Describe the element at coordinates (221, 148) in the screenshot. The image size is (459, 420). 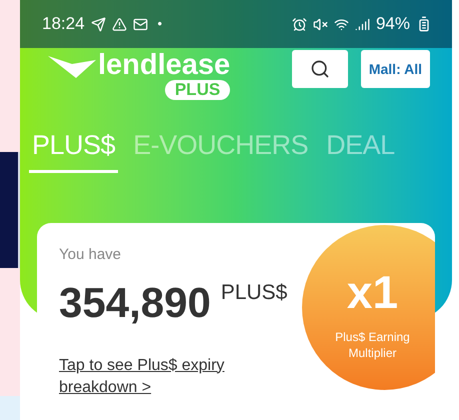
I see `tab: E-VOUCHERS` at that location.